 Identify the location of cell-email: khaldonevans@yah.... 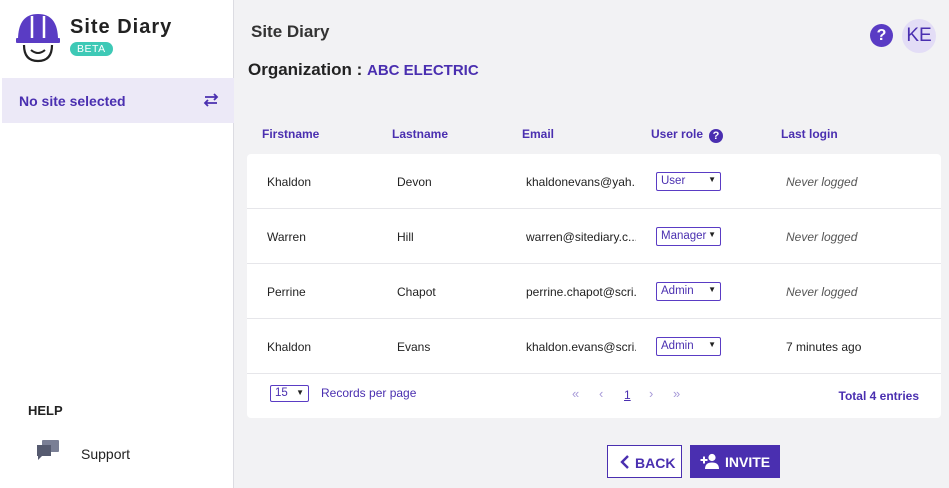
(581, 182).